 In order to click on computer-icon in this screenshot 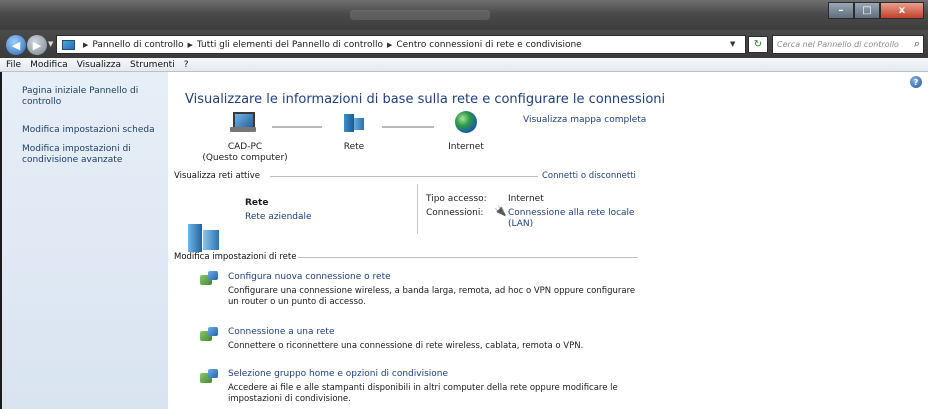, I will do `click(243, 123)`.